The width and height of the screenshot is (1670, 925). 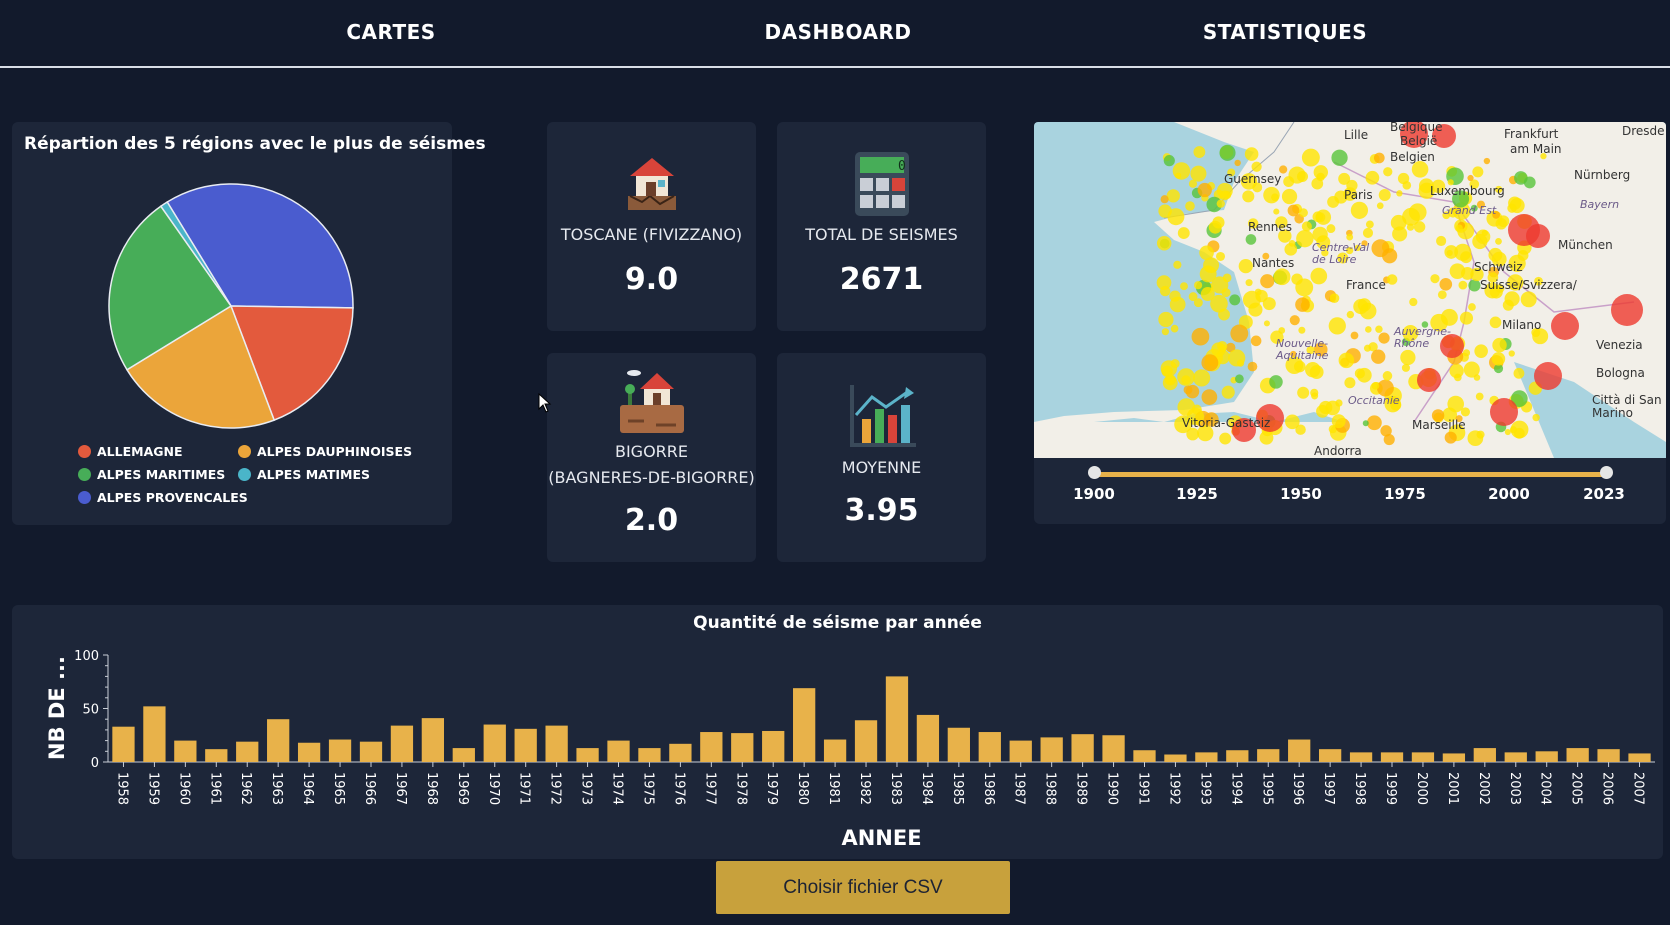 I want to click on year-slider-start-handle, so click(x=1094, y=472).